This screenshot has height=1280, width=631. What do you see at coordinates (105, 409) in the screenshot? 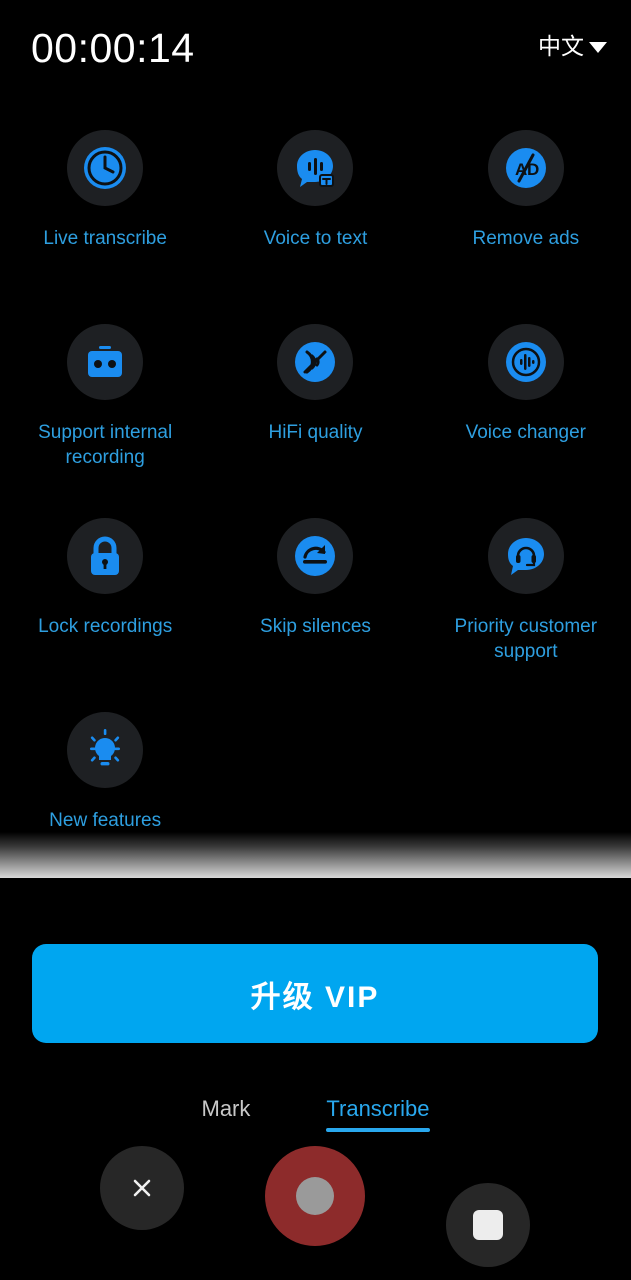
I see `feature-internal-recording: Support internal recording` at bounding box center [105, 409].